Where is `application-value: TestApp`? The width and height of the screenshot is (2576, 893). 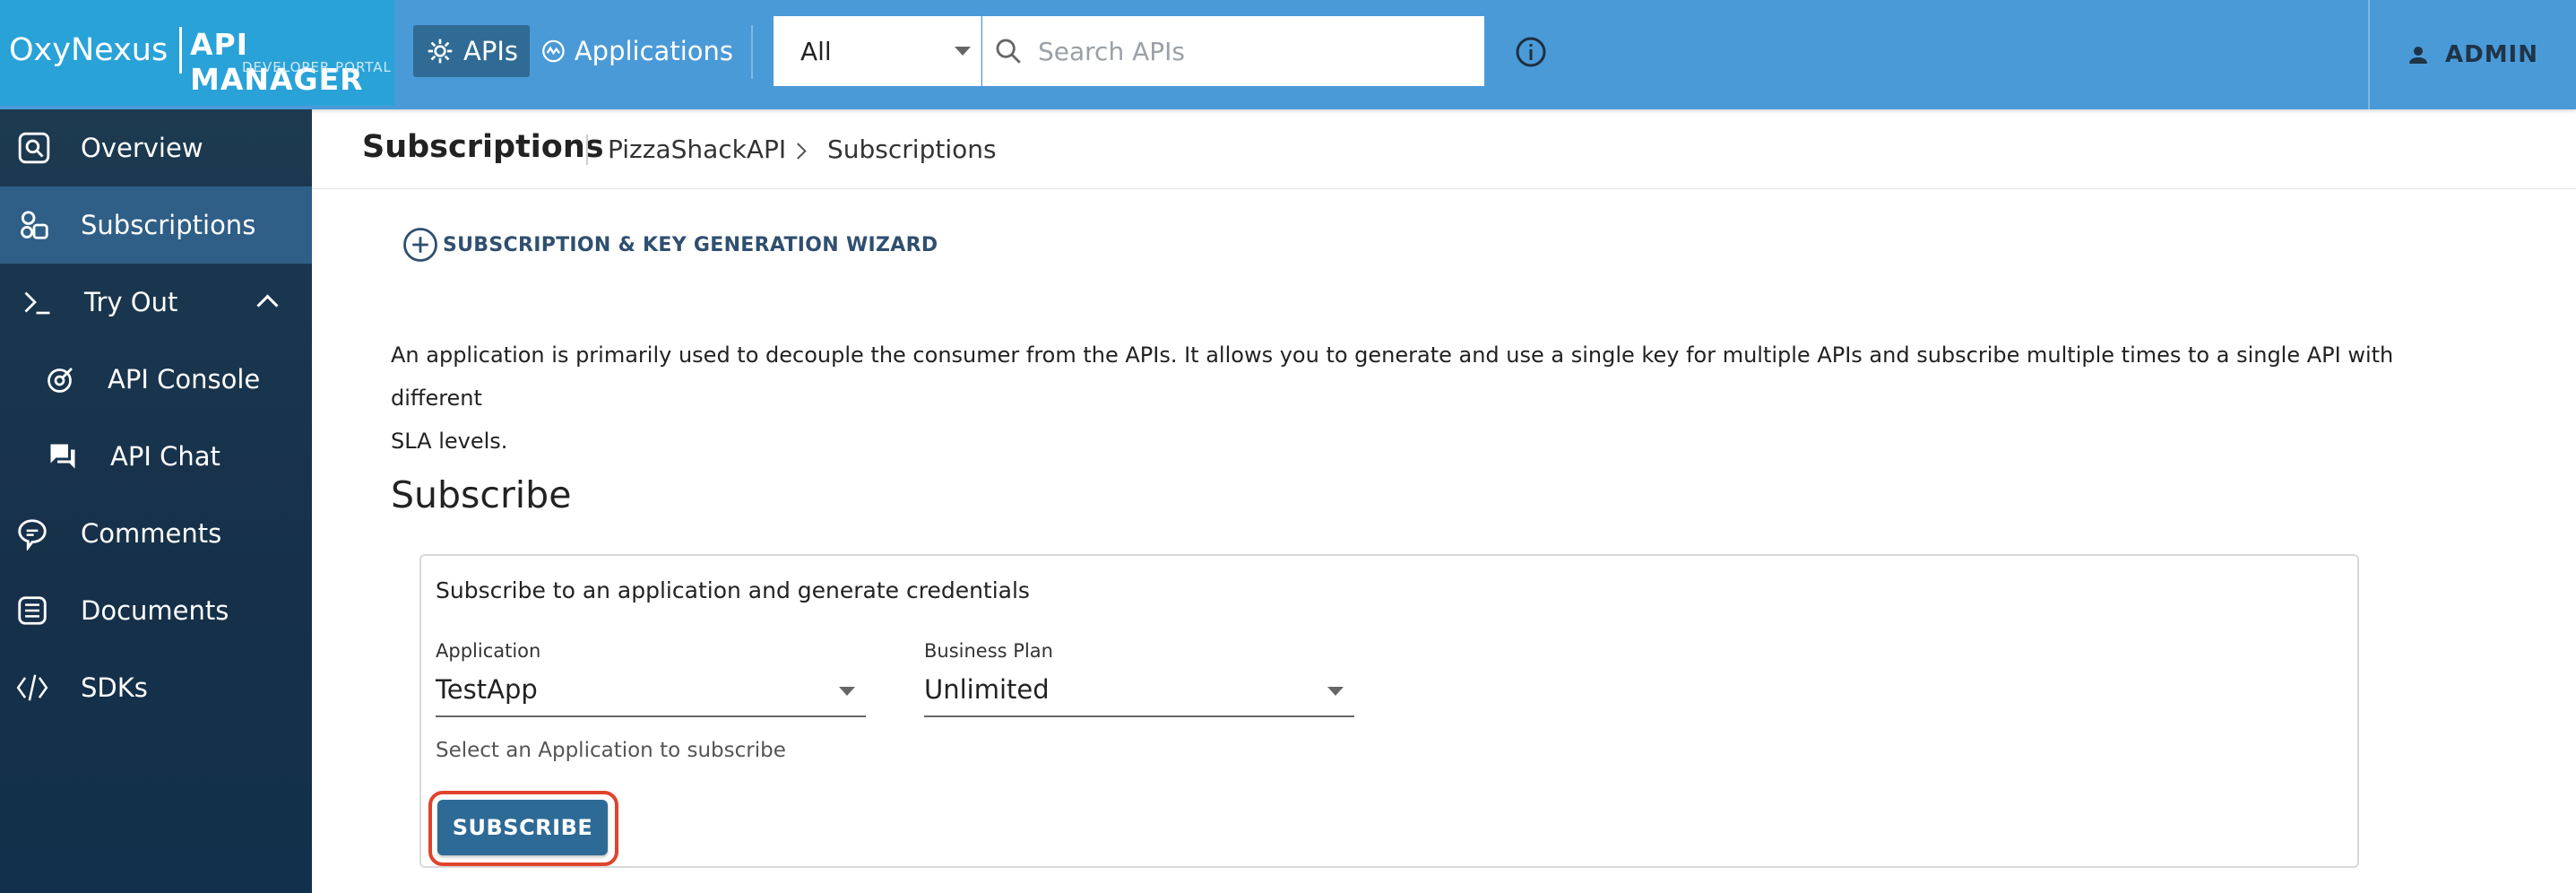
application-value: TestApp is located at coordinates (487, 689).